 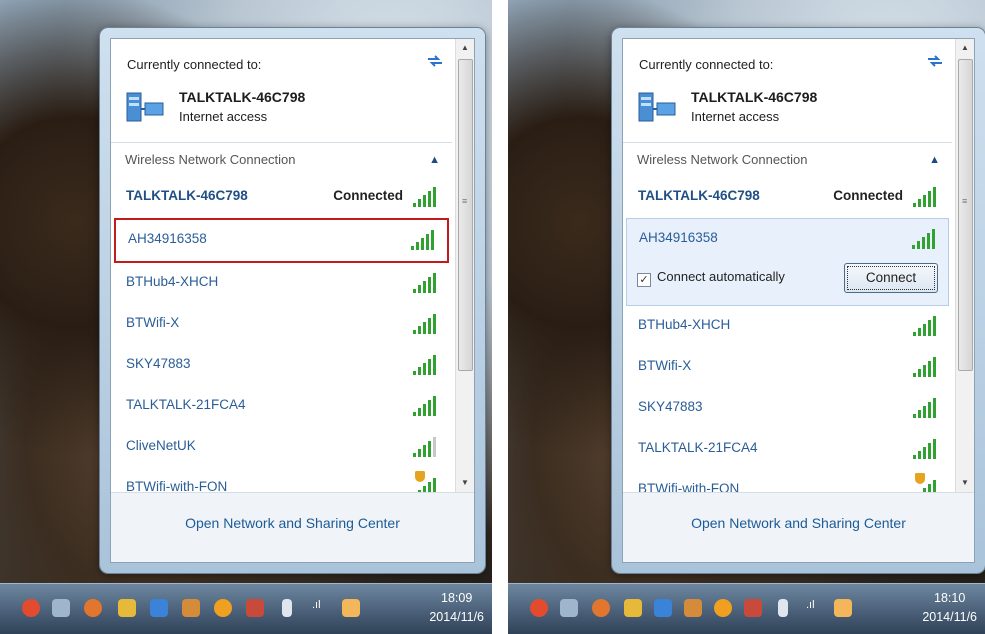 I want to click on system-clock: 18:10 2014/11/6, so click(x=949, y=608).